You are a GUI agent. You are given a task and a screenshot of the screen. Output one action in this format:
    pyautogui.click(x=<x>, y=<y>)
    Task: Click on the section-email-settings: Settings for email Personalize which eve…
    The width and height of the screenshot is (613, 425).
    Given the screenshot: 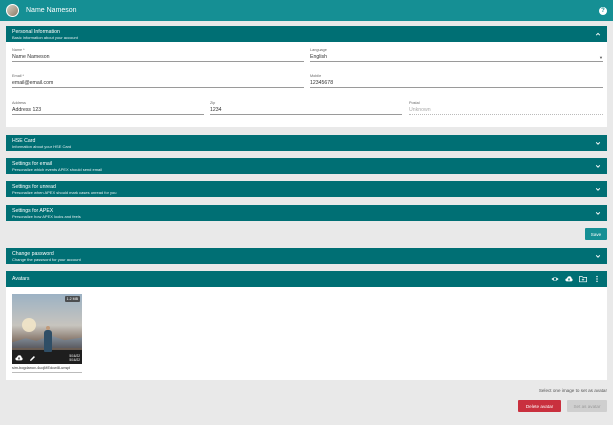 What is the action you would take?
    pyautogui.click(x=306, y=166)
    